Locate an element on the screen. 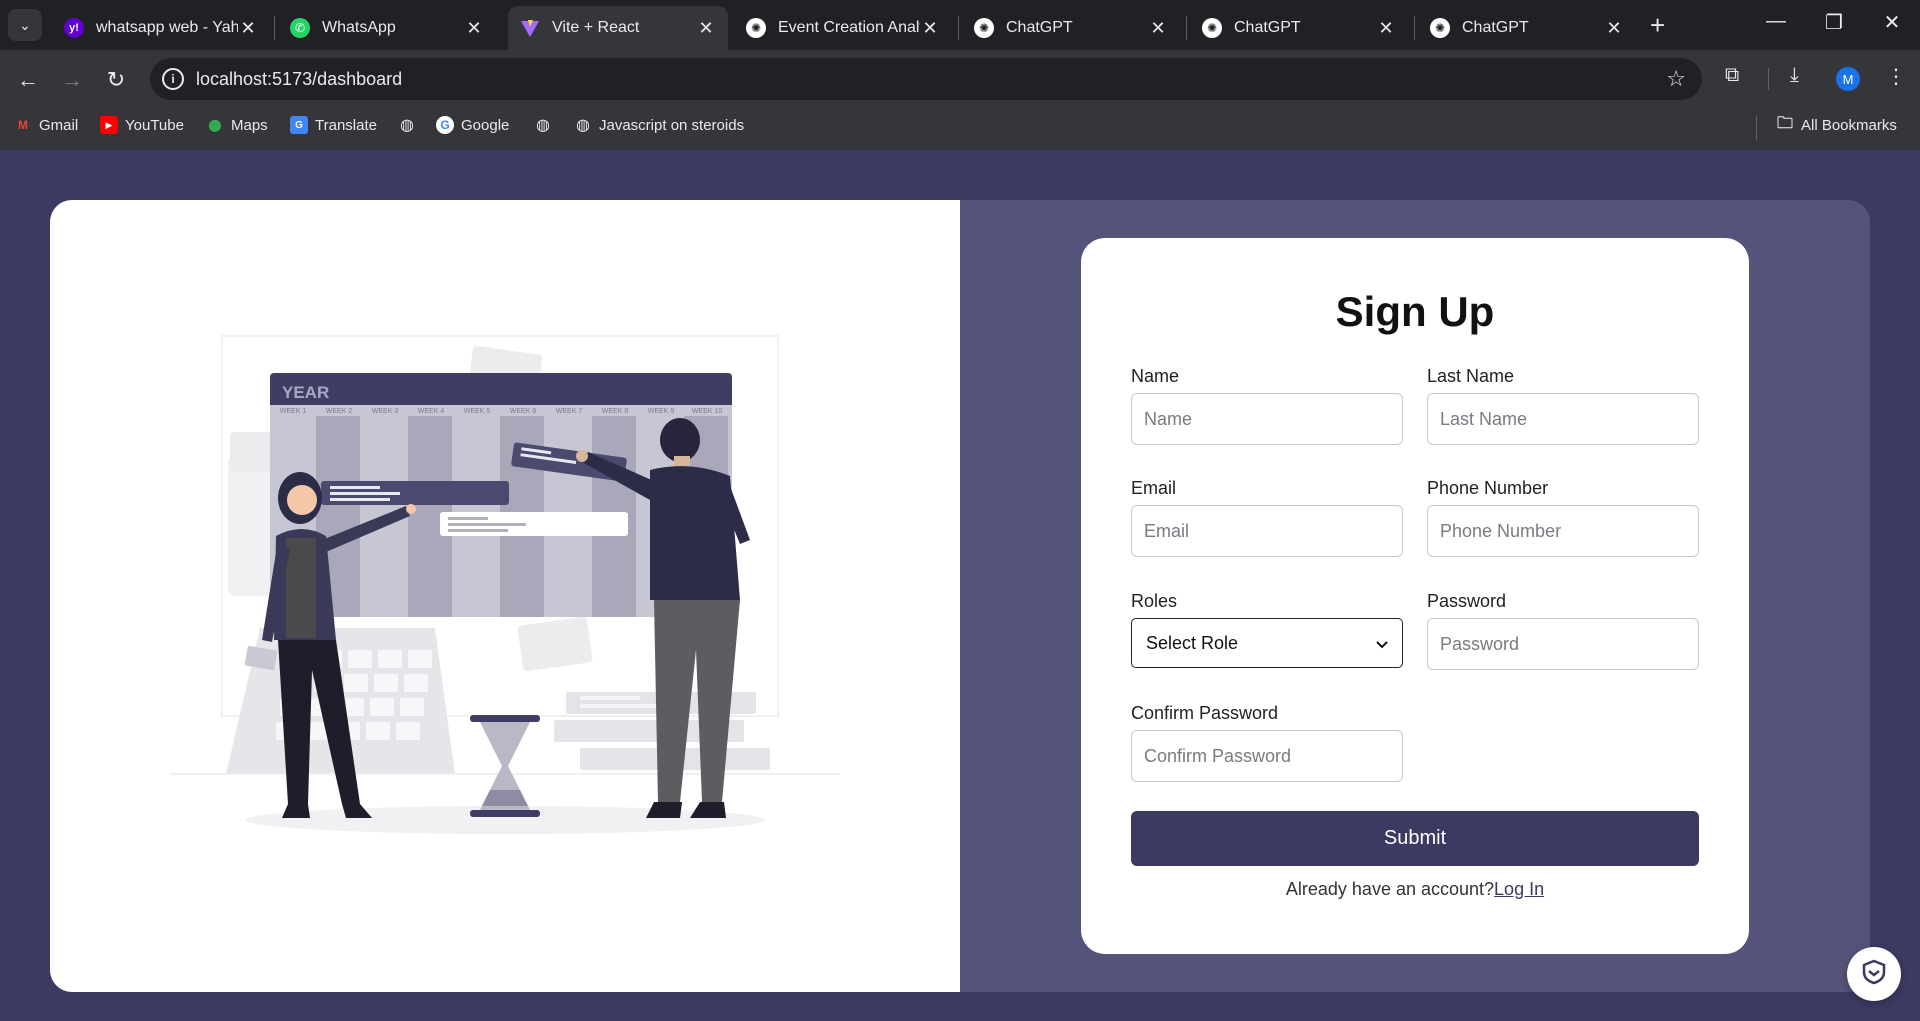  shield-icon is located at coordinates (1874, 974).